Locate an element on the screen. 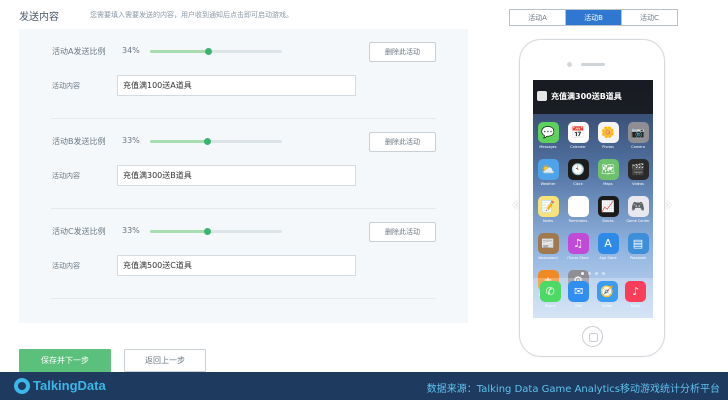 The height and width of the screenshot is (400, 728). ratio-label: 活动B发送比例 is located at coordinates (79, 141).